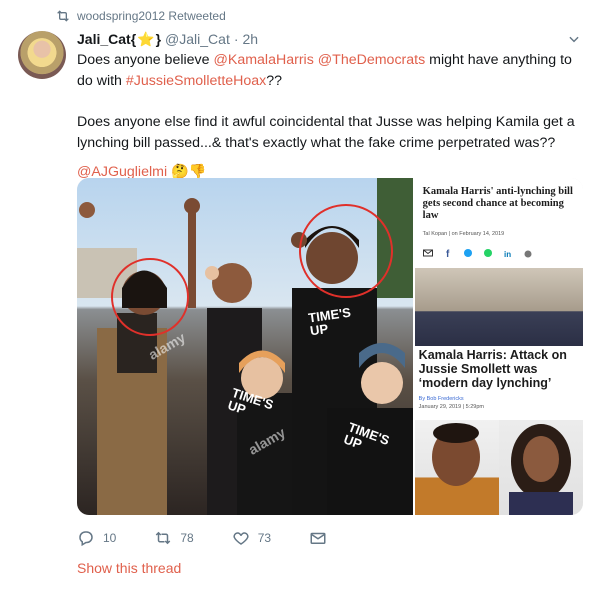 Image resolution: width=603 pixels, height=593 pixels. I want to click on direct-message-button, so click(322, 538).